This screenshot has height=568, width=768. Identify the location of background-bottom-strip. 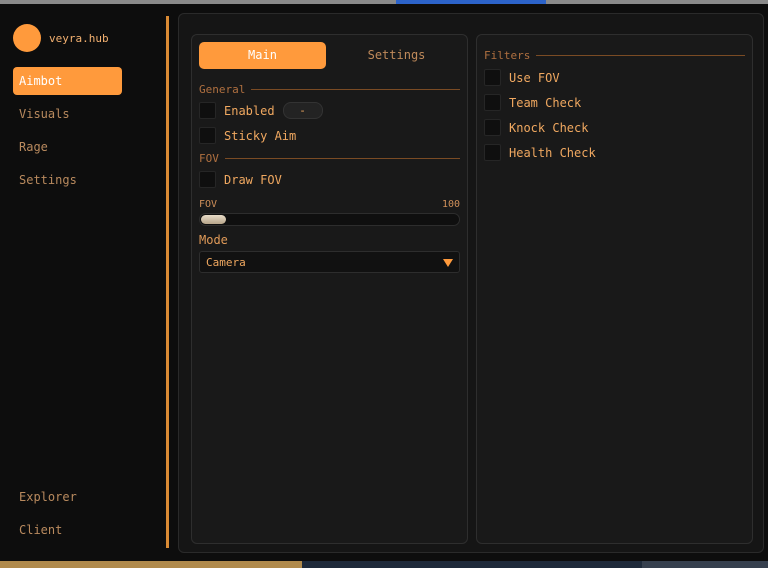
(384, 564).